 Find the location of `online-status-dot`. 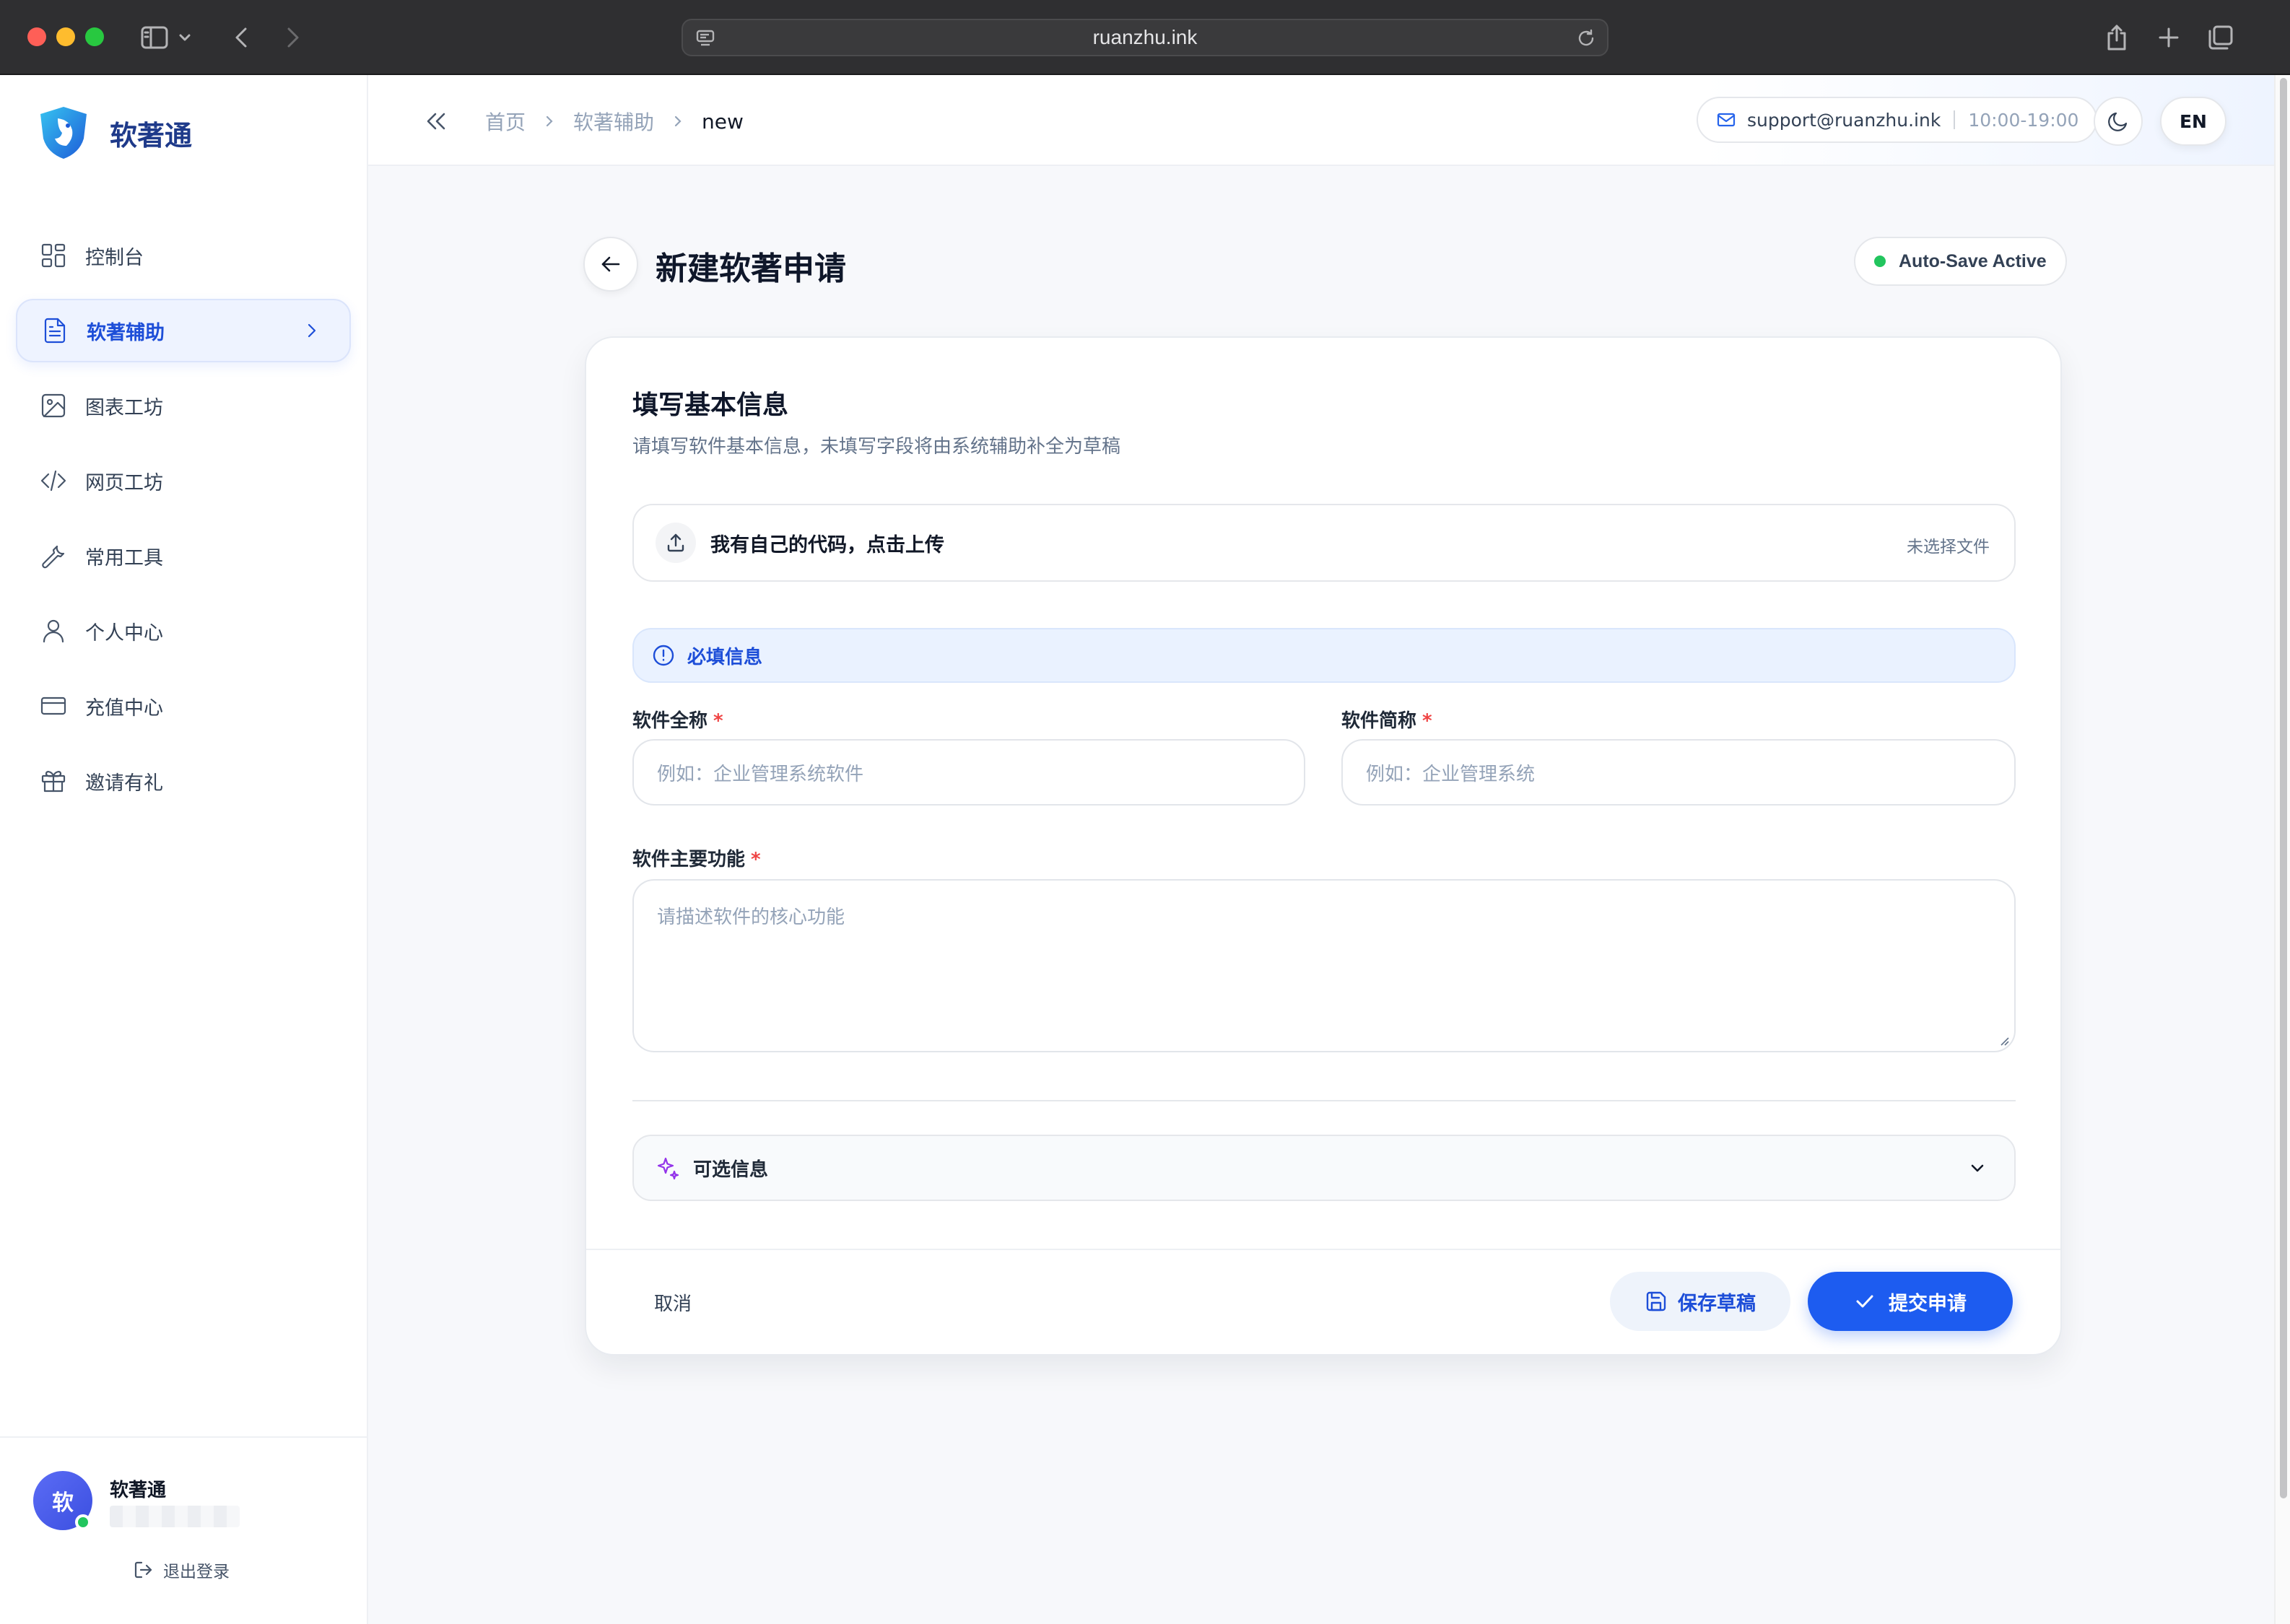

online-status-dot is located at coordinates (83, 1522).